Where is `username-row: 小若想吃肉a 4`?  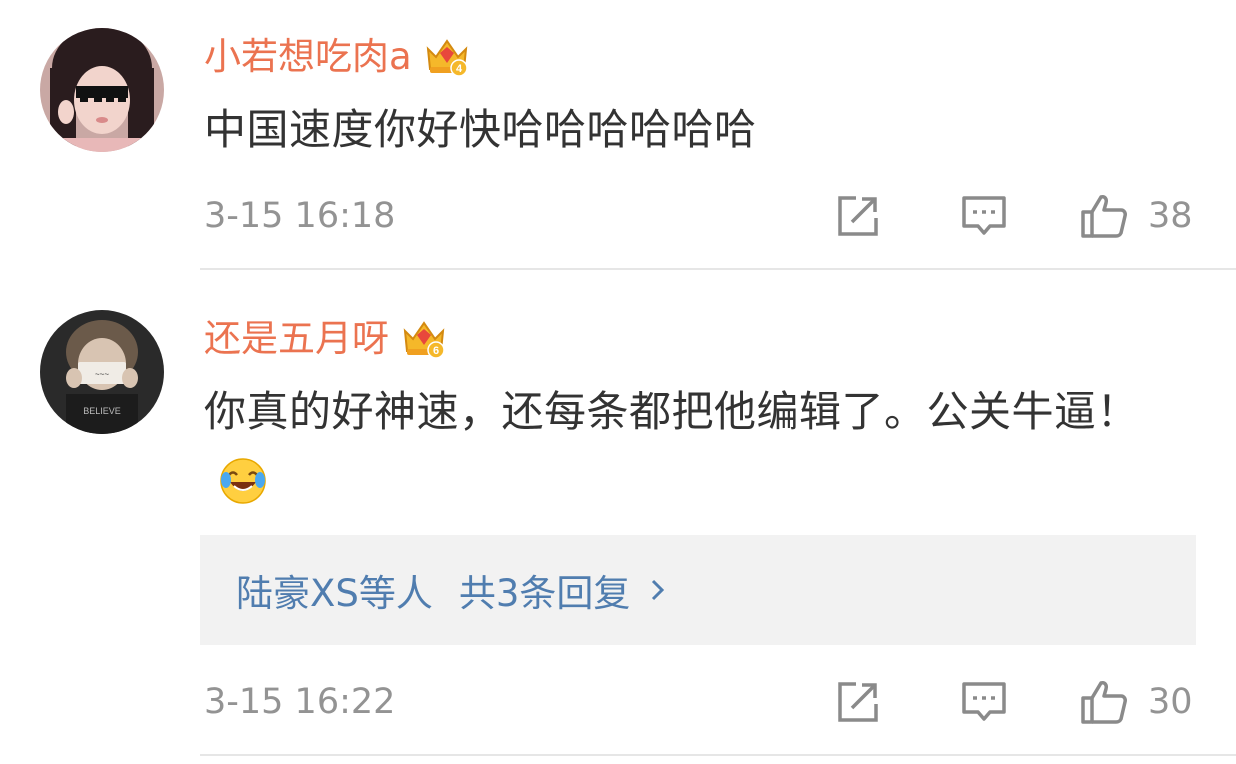
username-row: 小若想吃肉a 4 is located at coordinates (337, 57).